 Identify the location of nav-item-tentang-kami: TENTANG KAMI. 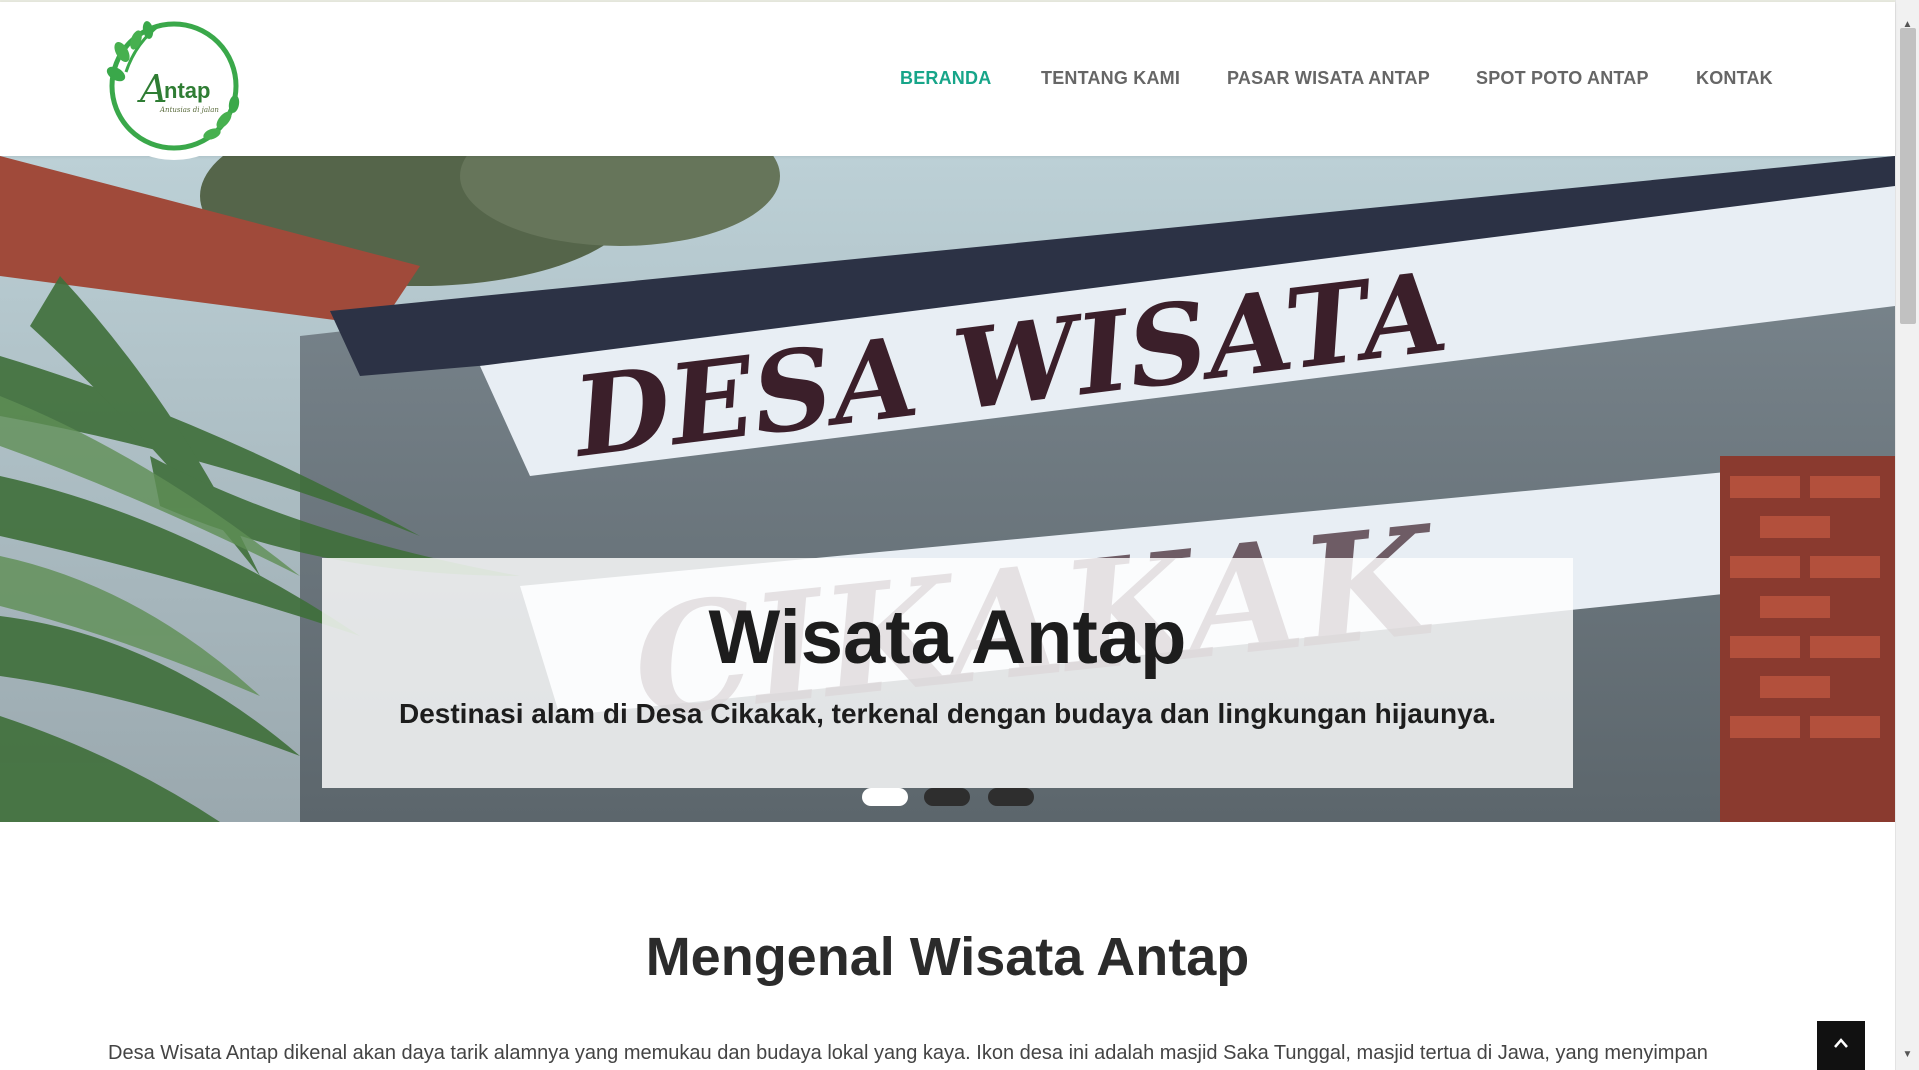
(1110, 78).